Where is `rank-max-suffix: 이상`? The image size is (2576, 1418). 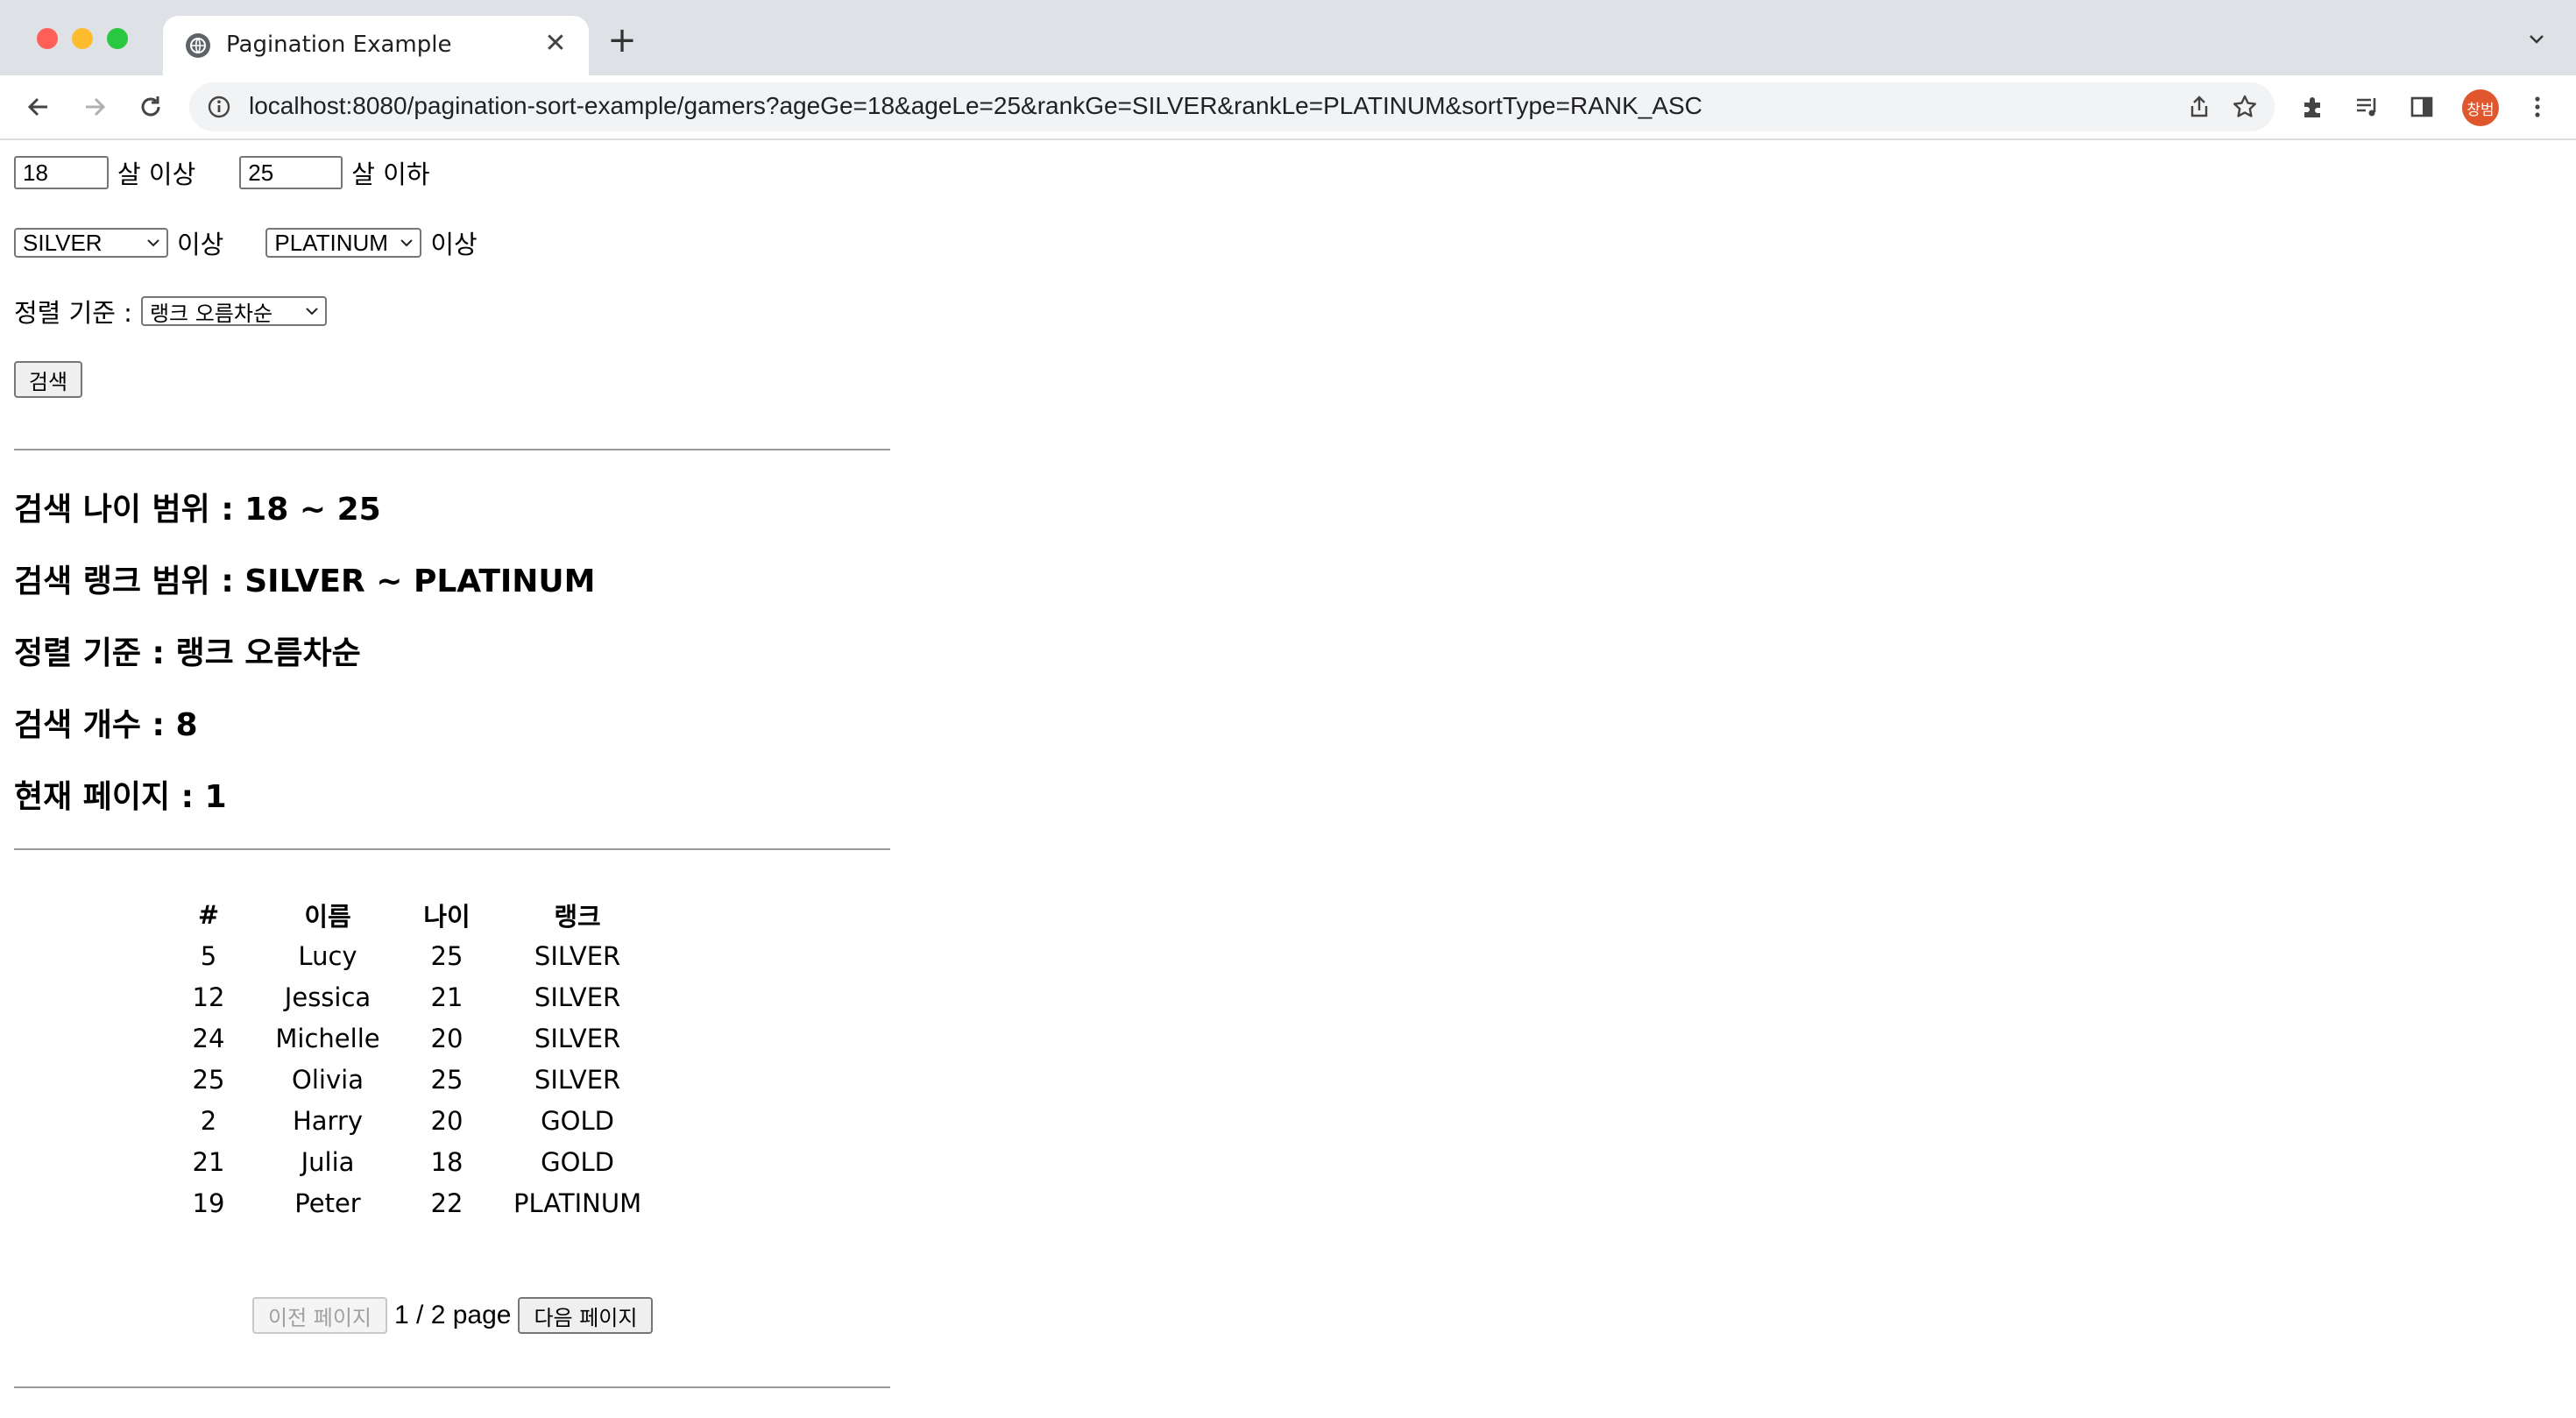
rank-max-suffix: 이상 is located at coordinates (454, 244).